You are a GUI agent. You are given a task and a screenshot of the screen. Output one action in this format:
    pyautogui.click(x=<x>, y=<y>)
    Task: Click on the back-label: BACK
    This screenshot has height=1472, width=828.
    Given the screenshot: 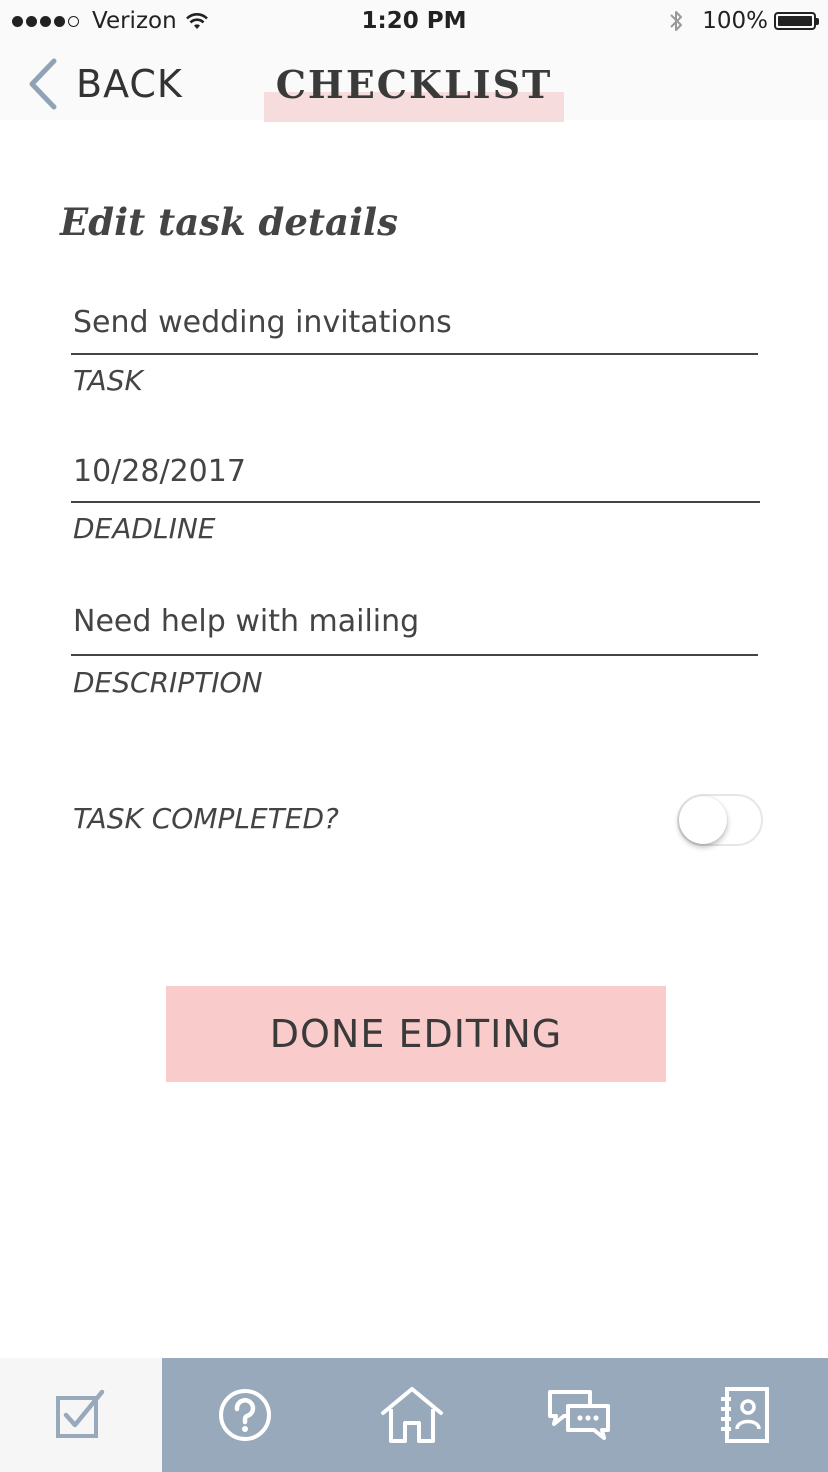 What is the action you would take?
    pyautogui.click(x=129, y=84)
    